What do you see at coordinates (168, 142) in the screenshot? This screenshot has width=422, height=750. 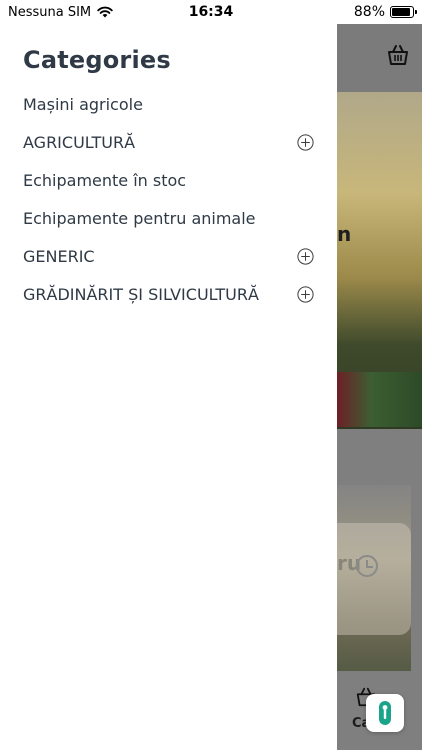 I see `category-item: AGRICULTURĂ` at bounding box center [168, 142].